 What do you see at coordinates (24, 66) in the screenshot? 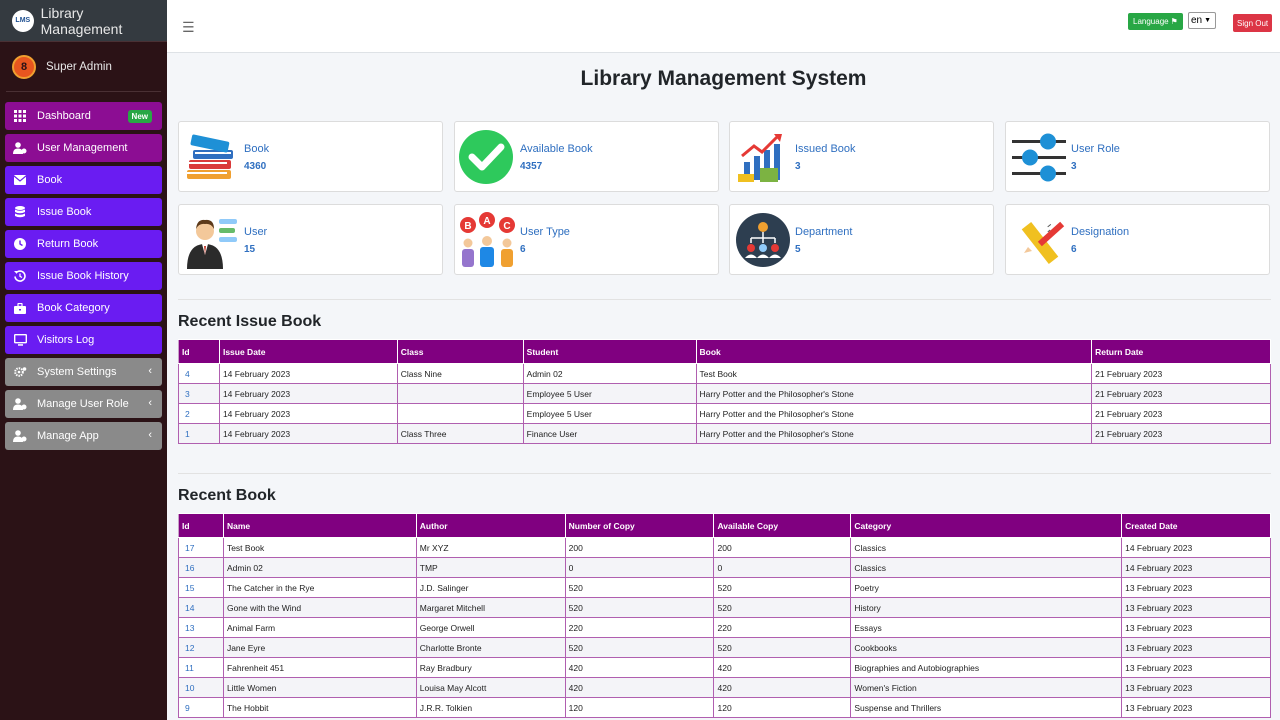
I see `avatar: 8` at bounding box center [24, 66].